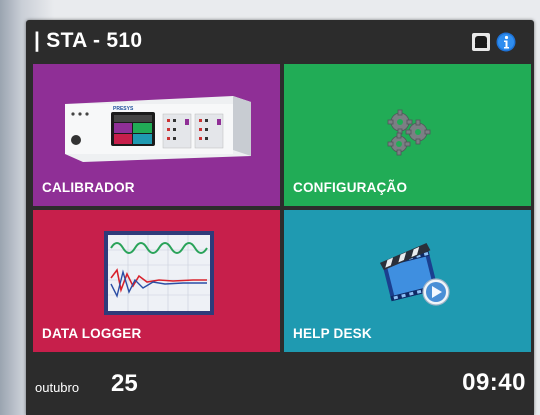 The image size is (540, 415). I want to click on clock: 09:40, so click(494, 382).